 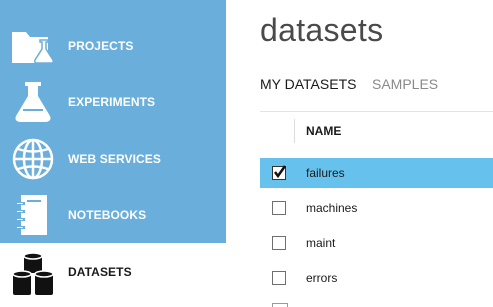 What do you see at coordinates (322, 278) in the screenshot?
I see `dataset-name: errors` at bounding box center [322, 278].